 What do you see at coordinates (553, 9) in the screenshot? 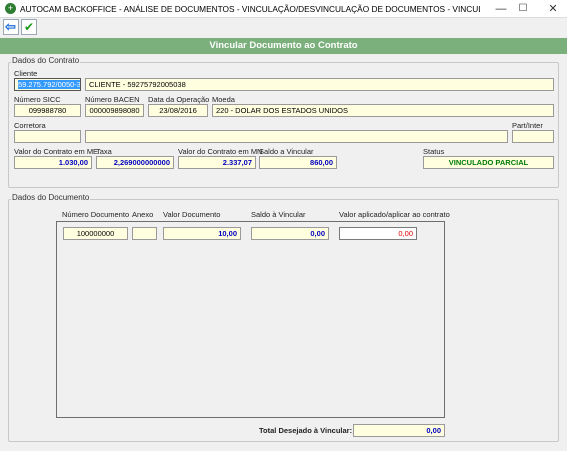
I see `close-button: ✕` at bounding box center [553, 9].